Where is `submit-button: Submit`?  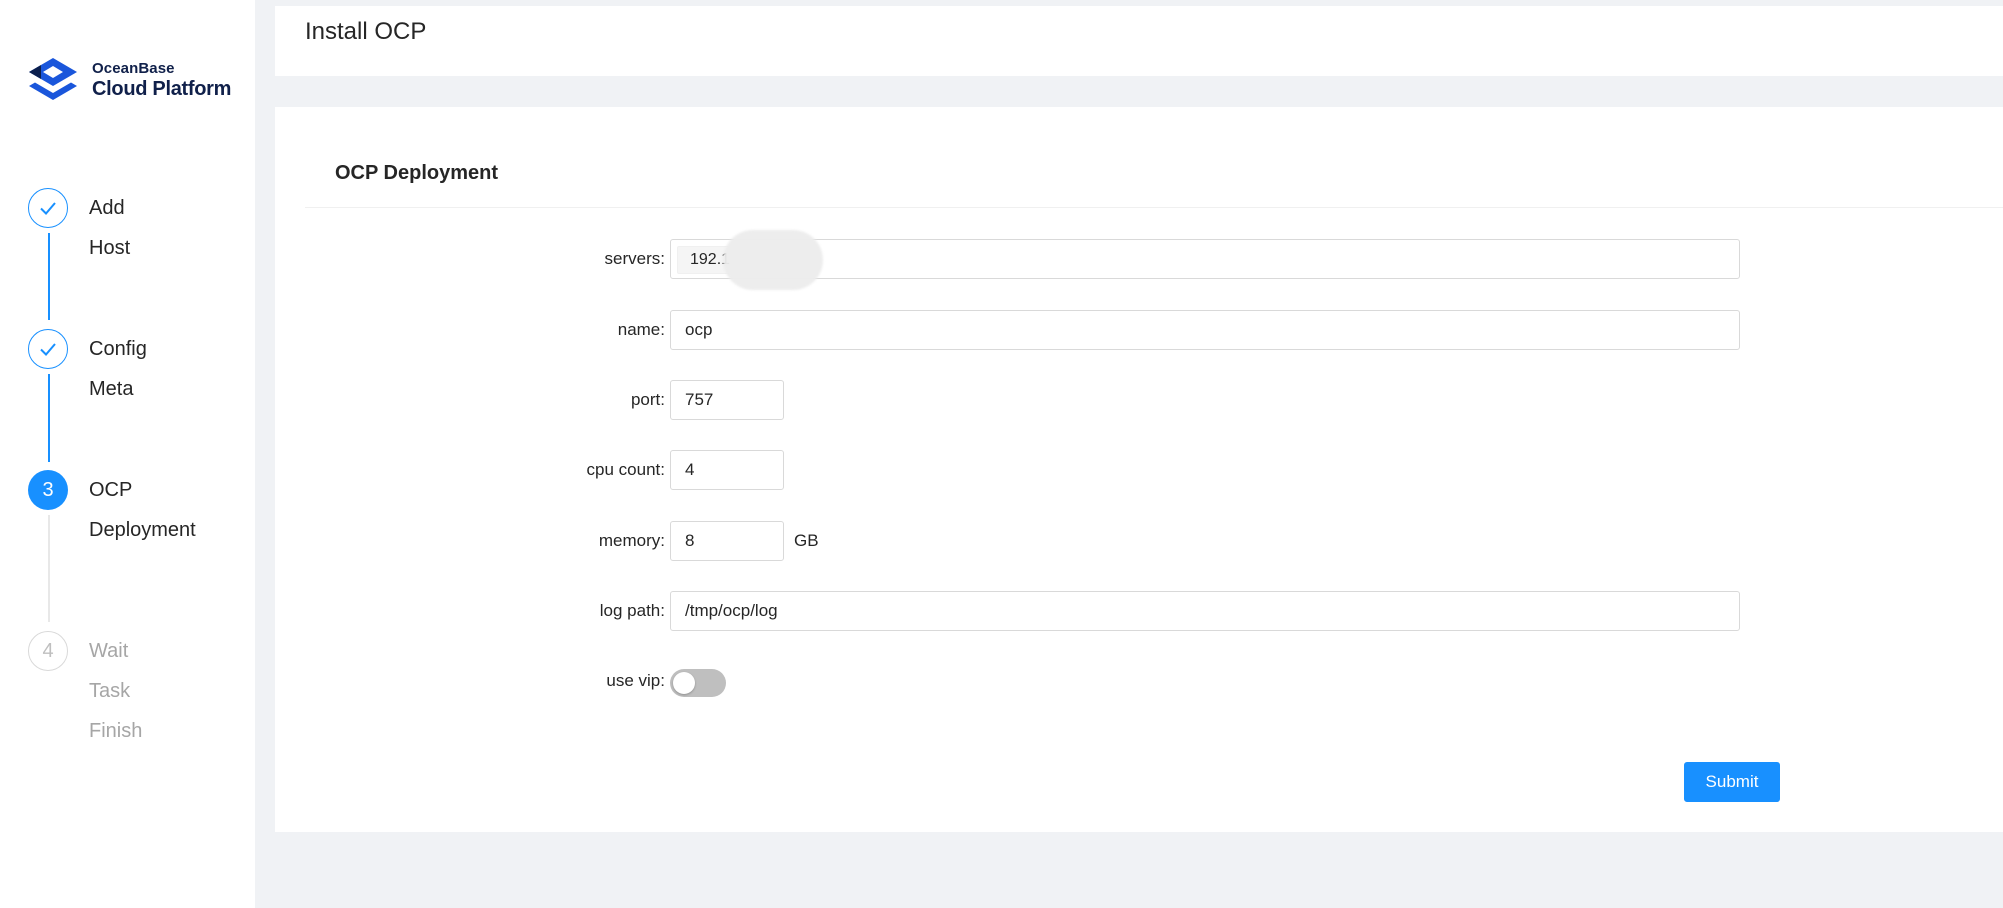
submit-button: Submit is located at coordinates (1732, 782).